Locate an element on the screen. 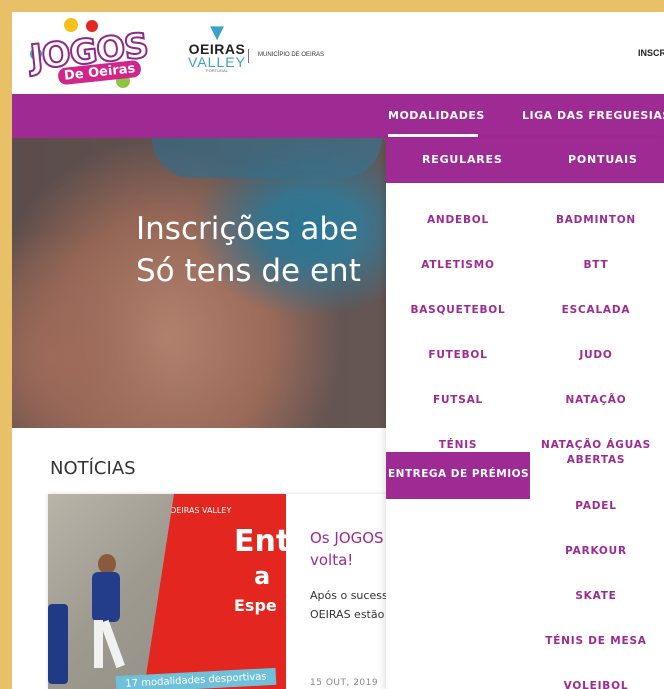 The image size is (664, 689). player-shirt is located at coordinates (106, 597).